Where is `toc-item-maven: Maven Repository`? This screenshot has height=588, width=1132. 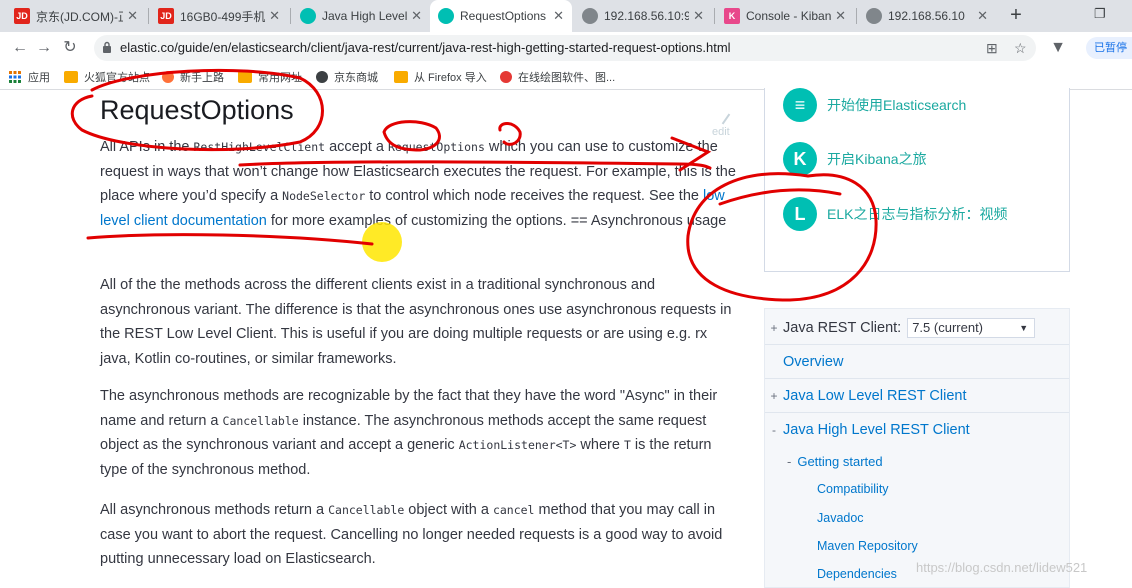
toc-item-maven: Maven Repository is located at coordinates (867, 546).